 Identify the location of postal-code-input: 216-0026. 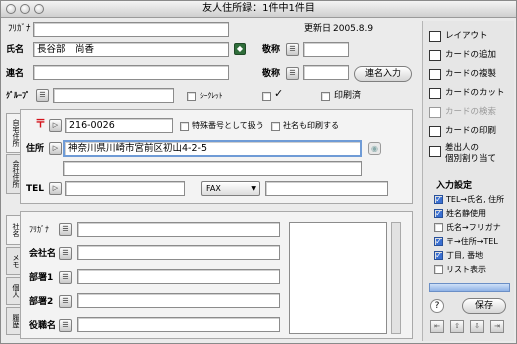
(119, 125).